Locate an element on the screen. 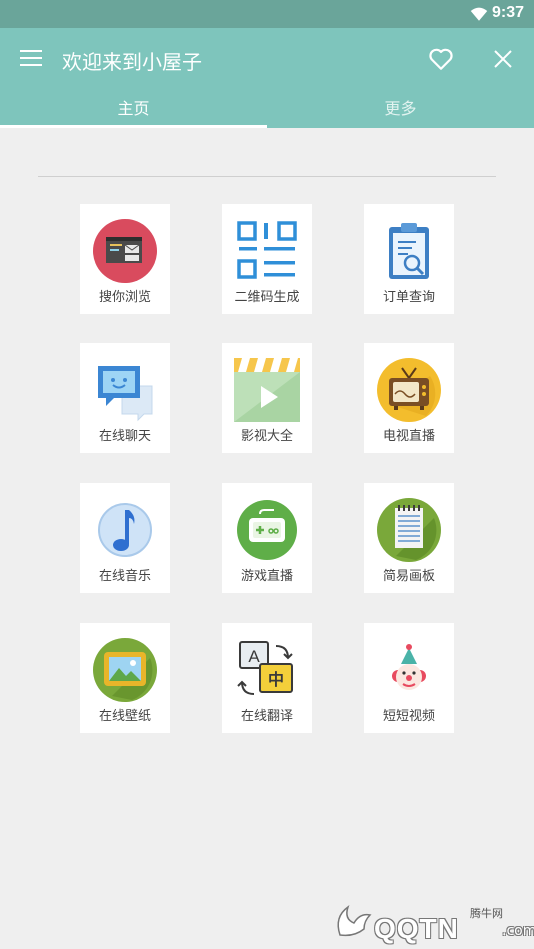  video-icon is located at coordinates (267, 390).